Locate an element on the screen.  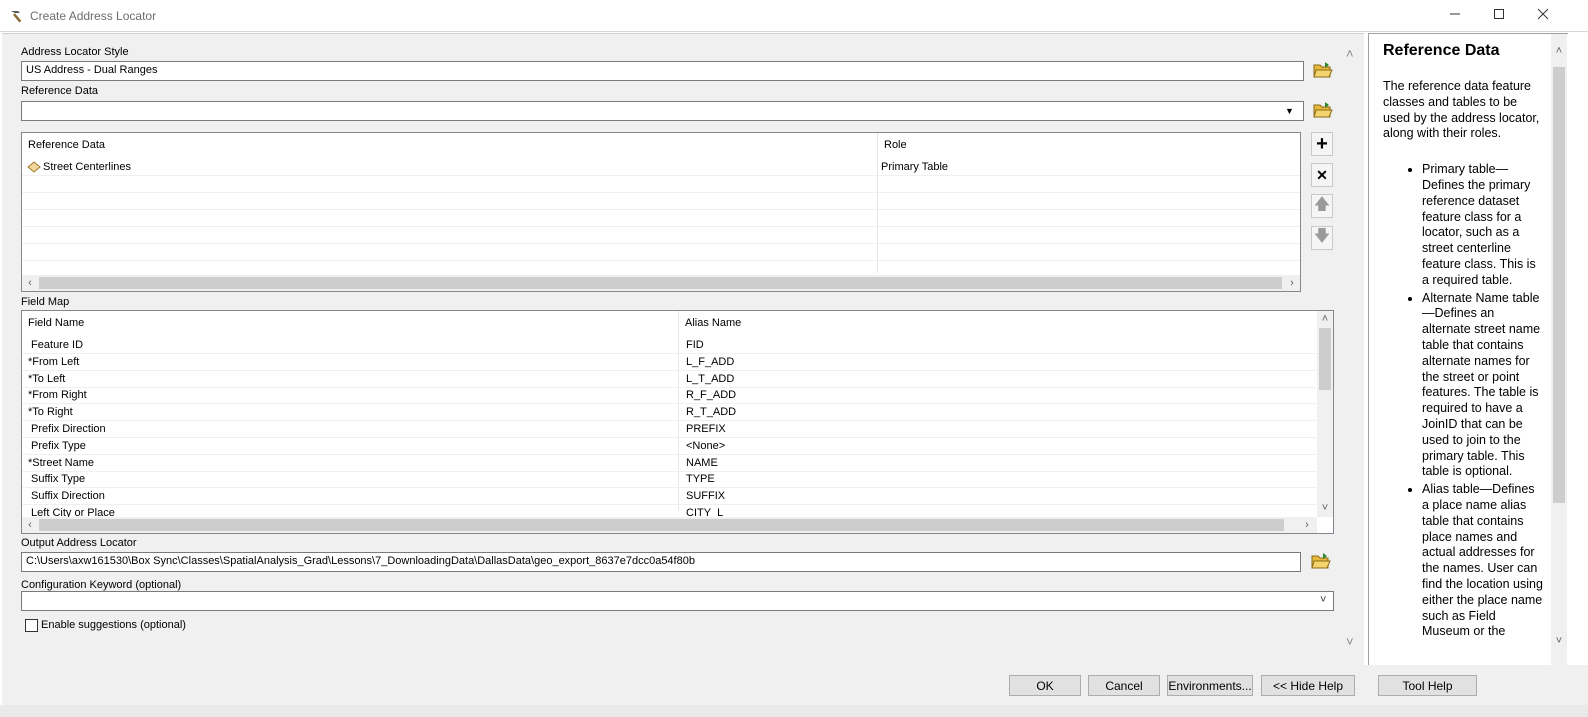
address-locator-style-label: Address Locator Style is located at coordinates (75, 52).